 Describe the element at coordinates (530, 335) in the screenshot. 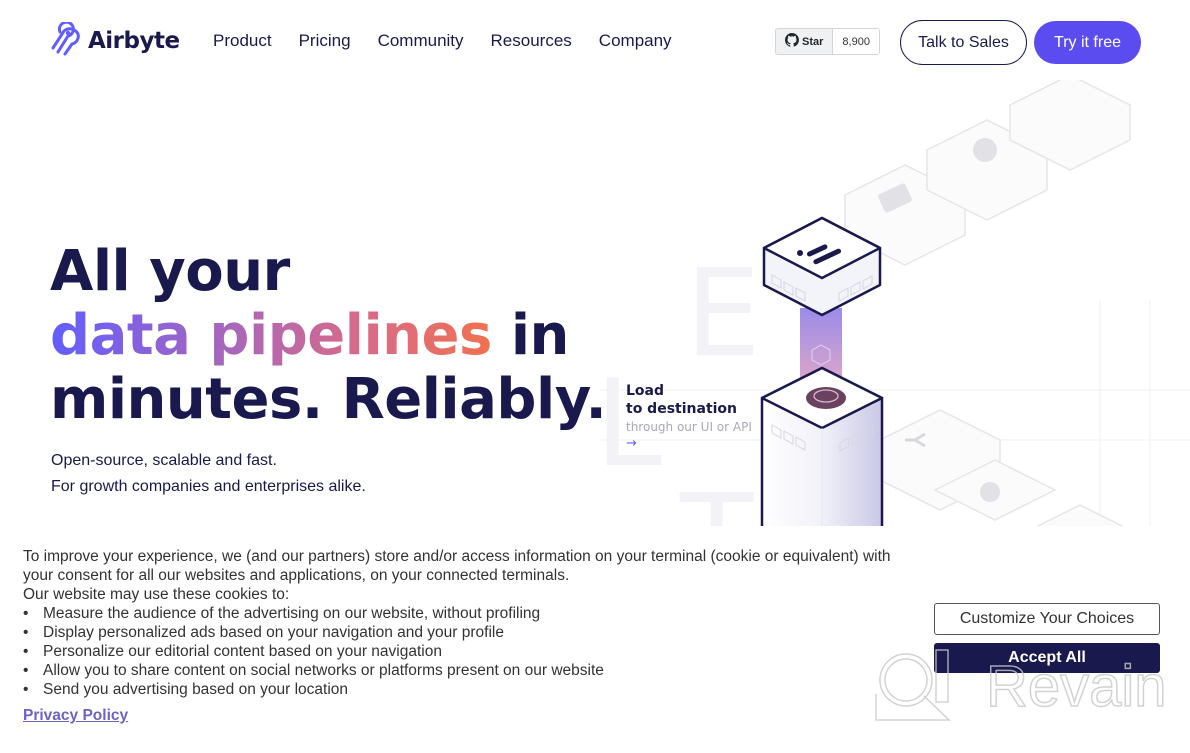

I see `hero-title-line2-rest: in` at that location.